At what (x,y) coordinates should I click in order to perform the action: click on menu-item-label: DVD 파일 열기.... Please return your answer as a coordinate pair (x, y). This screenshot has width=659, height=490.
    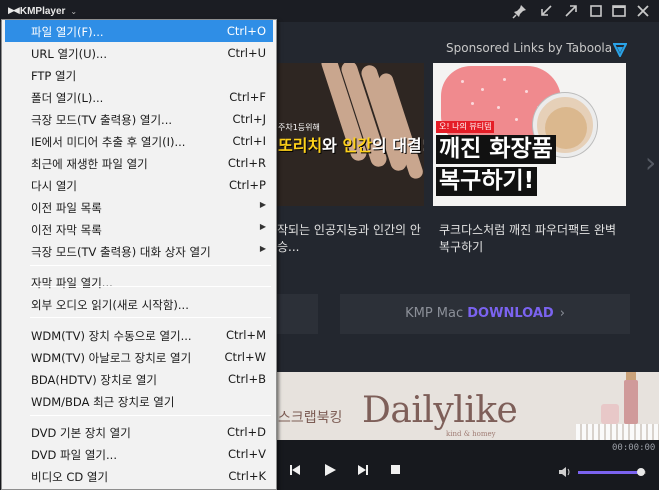
    Looking at the image, I should click on (74, 455).